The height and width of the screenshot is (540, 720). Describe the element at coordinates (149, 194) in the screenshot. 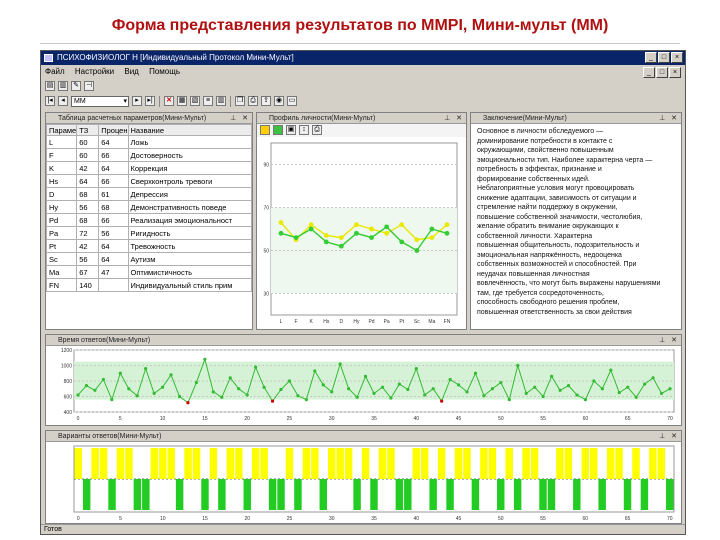

I see `table-row: D 68 61 Депрессия` at that location.